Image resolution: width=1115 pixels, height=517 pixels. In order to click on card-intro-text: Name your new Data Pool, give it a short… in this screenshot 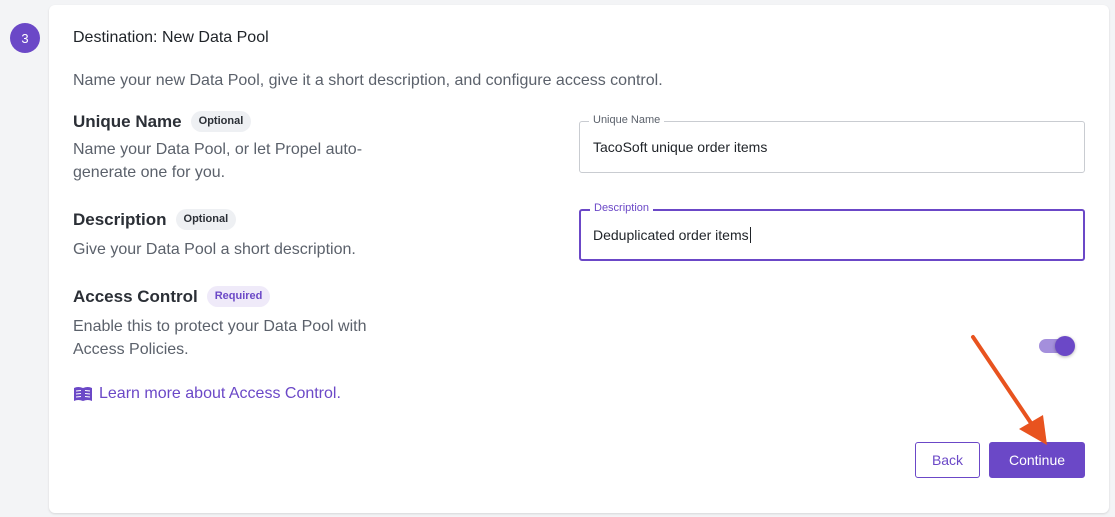, I will do `click(368, 80)`.